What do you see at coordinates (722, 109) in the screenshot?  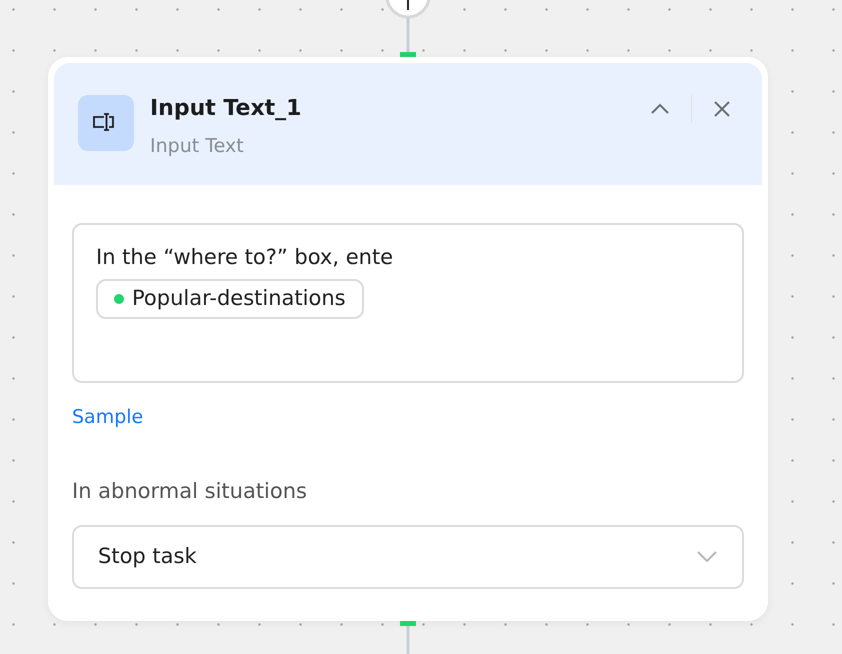 I see `close-icon` at bounding box center [722, 109].